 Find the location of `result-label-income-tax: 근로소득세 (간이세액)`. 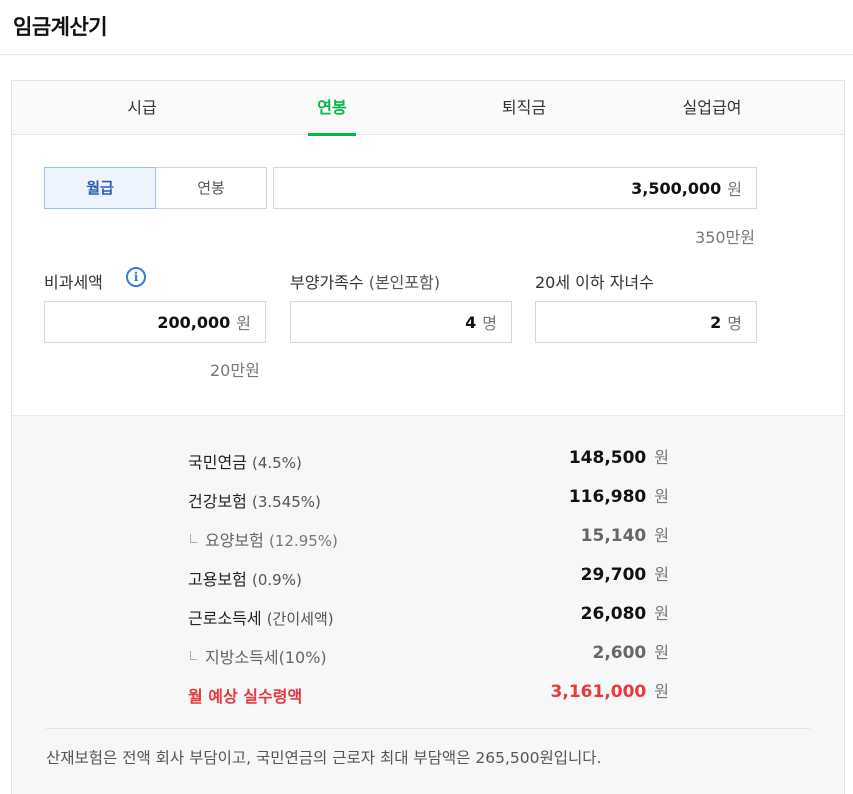

result-label-income-tax: 근로소득세 (간이세액) is located at coordinates (261, 617).